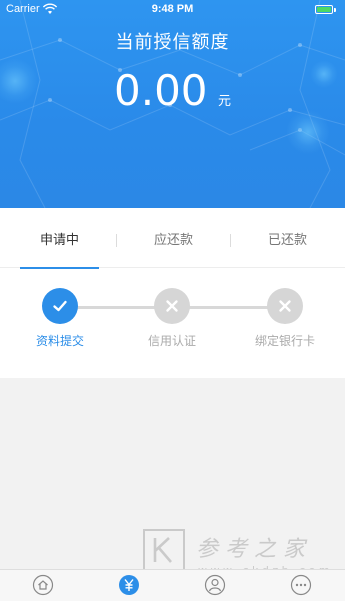  What do you see at coordinates (60, 306) in the screenshot?
I see `check-icon` at bounding box center [60, 306].